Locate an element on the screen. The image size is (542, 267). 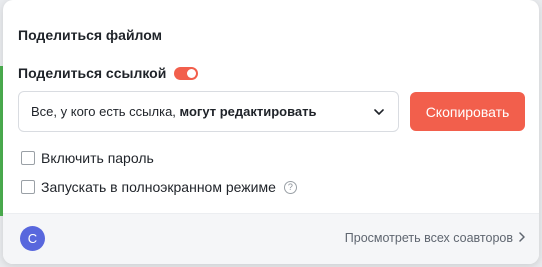
avatar: С is located at coordinates (32, 238).